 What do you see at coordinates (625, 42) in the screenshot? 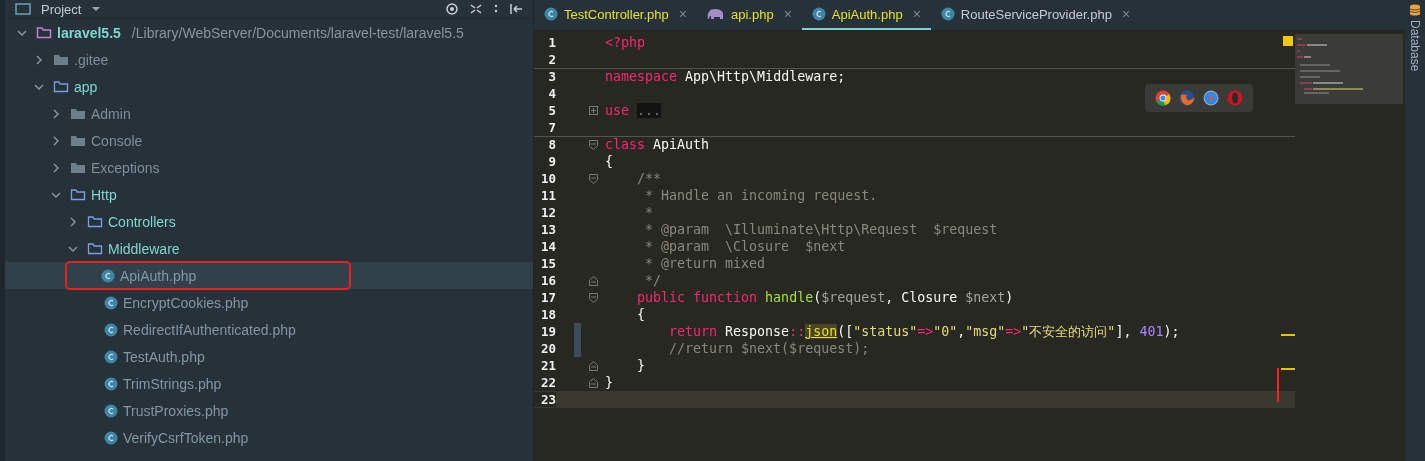
I see `code-line: <?php` at bounding box center [625, 42].